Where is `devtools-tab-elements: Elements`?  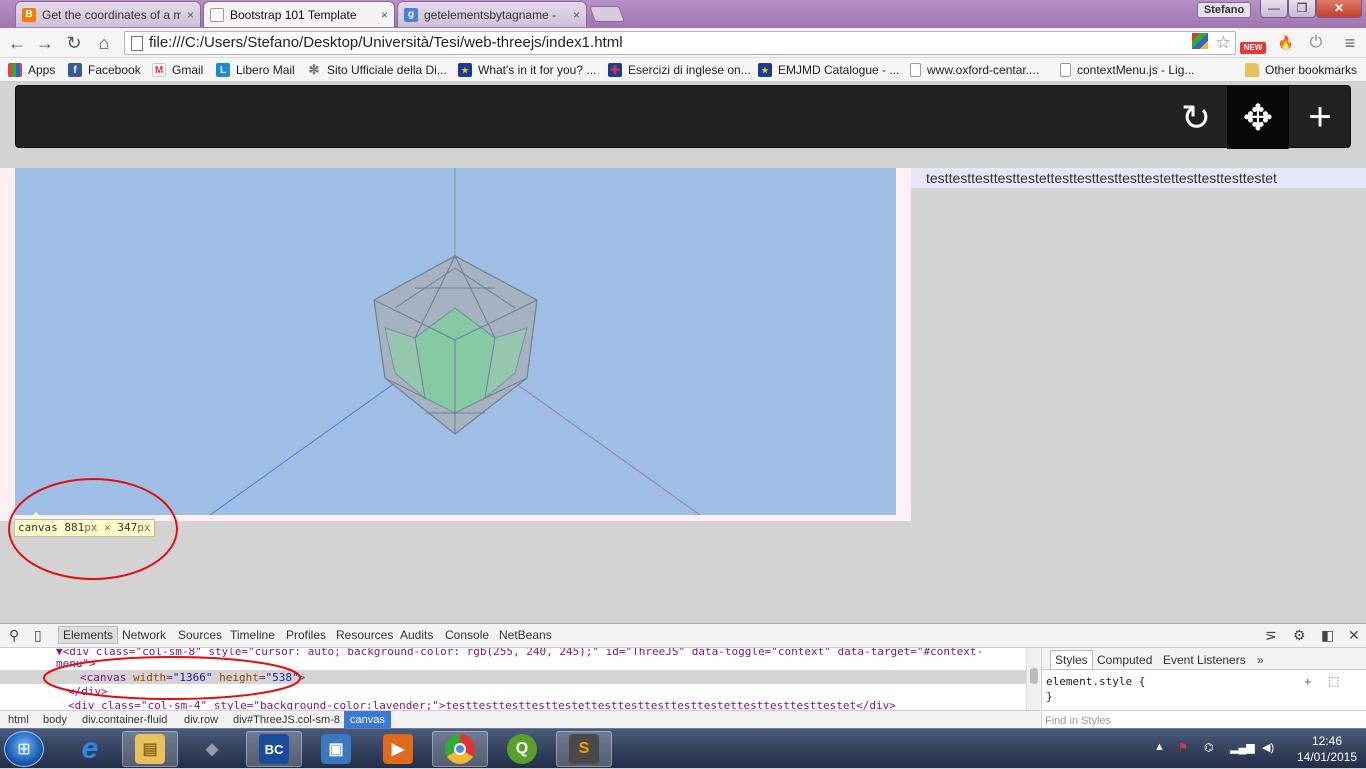 devtools-tab-elements: Elements is located at coordinates (88, 635).